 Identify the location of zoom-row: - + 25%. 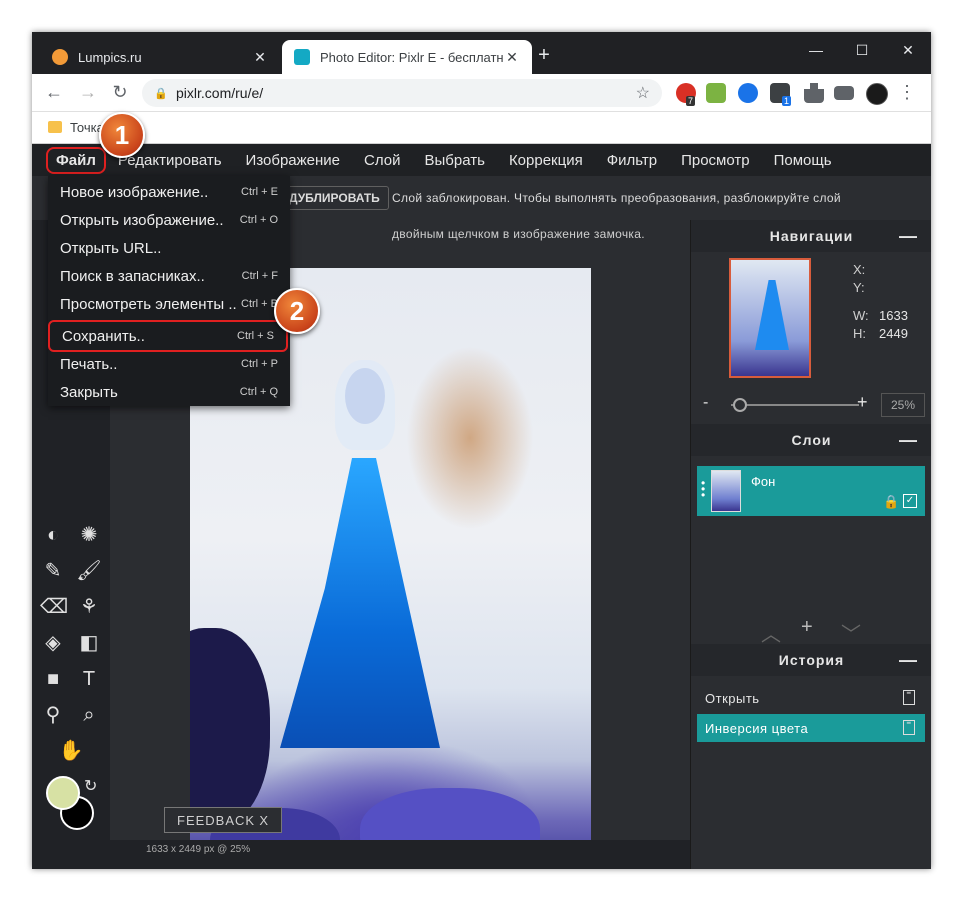
(811, 405).